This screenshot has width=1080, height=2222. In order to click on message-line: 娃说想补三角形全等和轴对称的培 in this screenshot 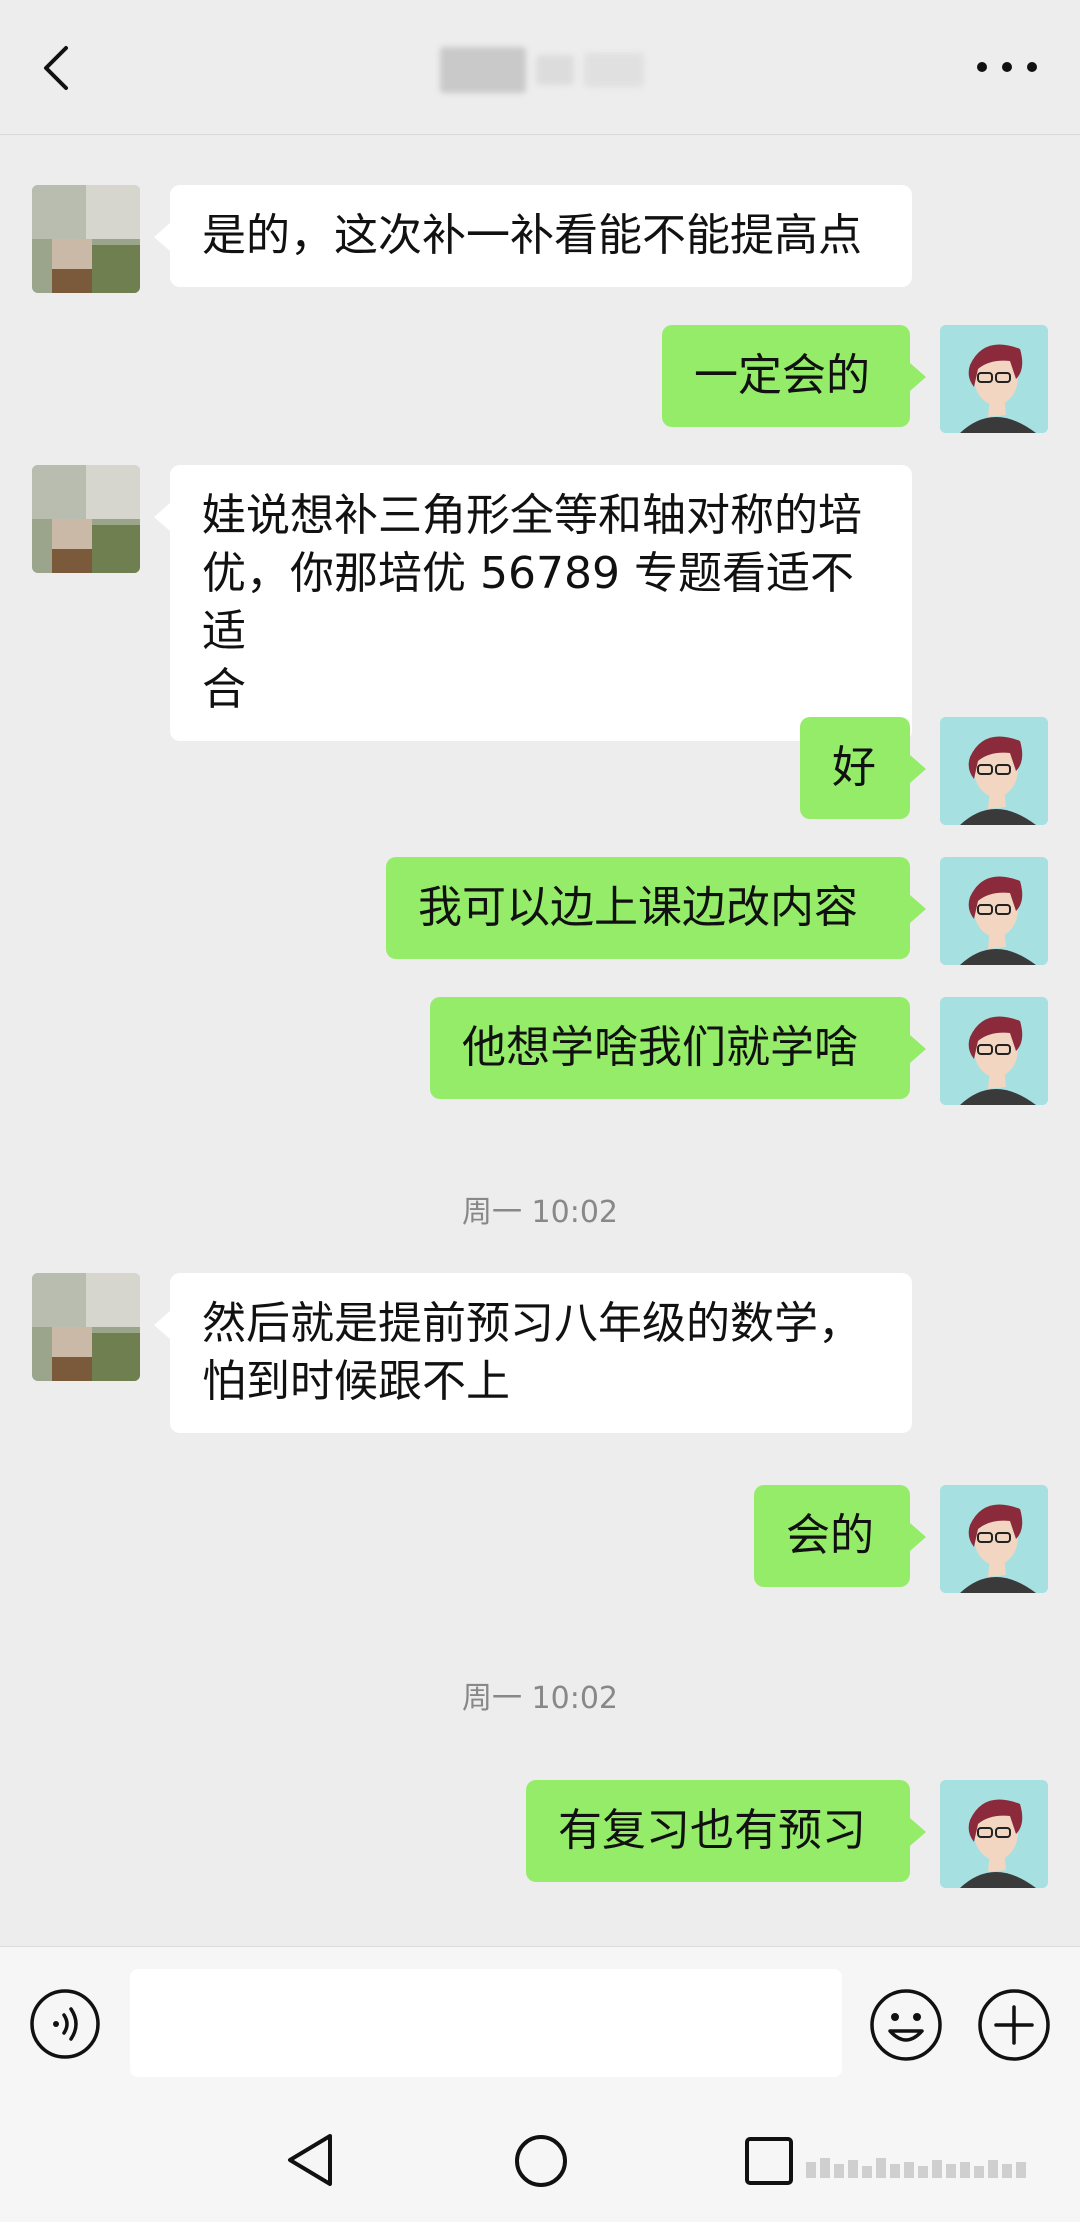, I will do `click(532, 515)`.